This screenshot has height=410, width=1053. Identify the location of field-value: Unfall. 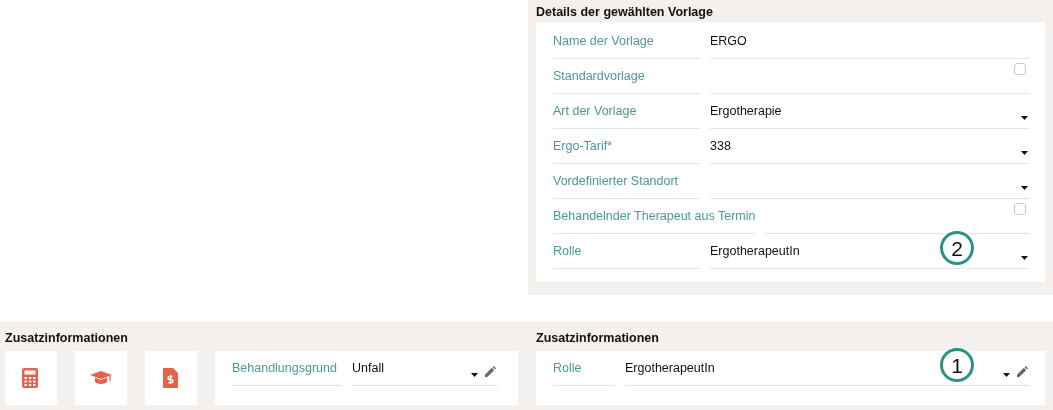
(368, 368).